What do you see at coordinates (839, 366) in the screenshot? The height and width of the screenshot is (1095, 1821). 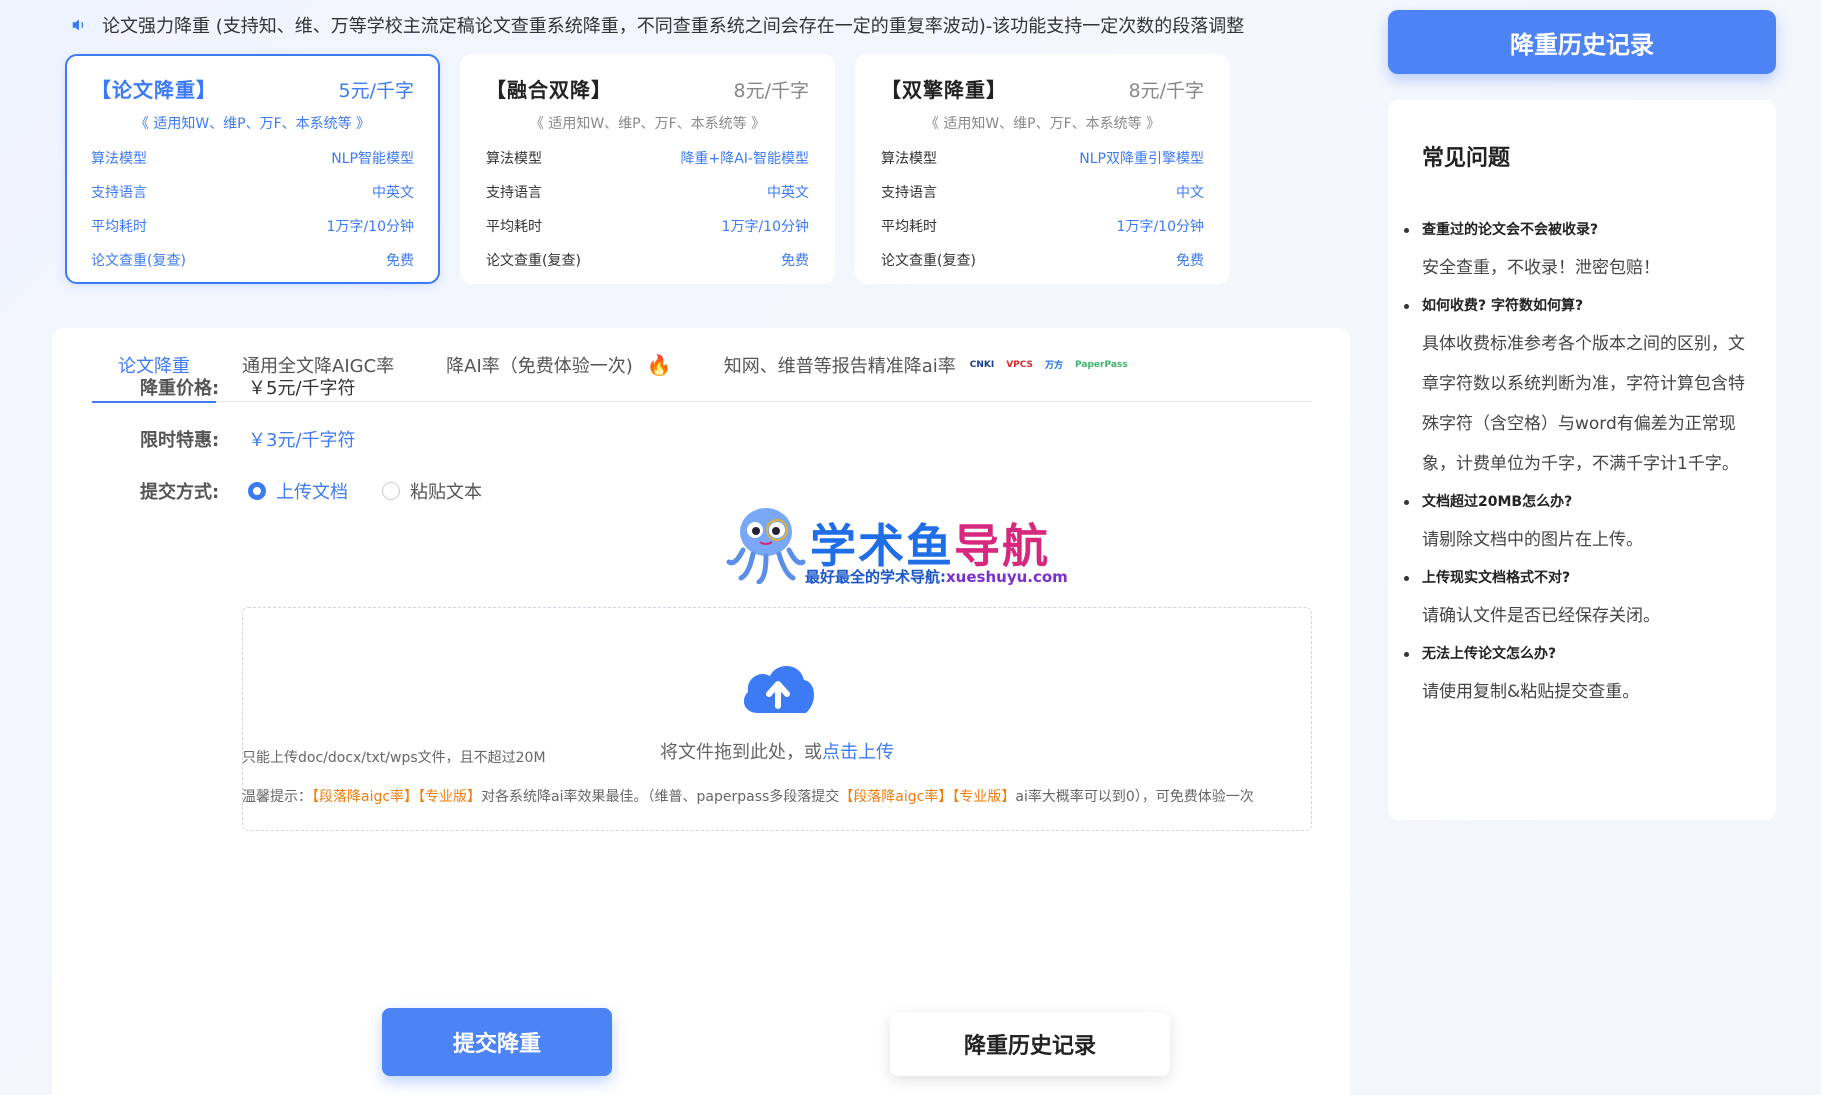 I see `tab-report-ai-label: 知网、维普等报告精准降ai率` at bounding box center [839, 366].